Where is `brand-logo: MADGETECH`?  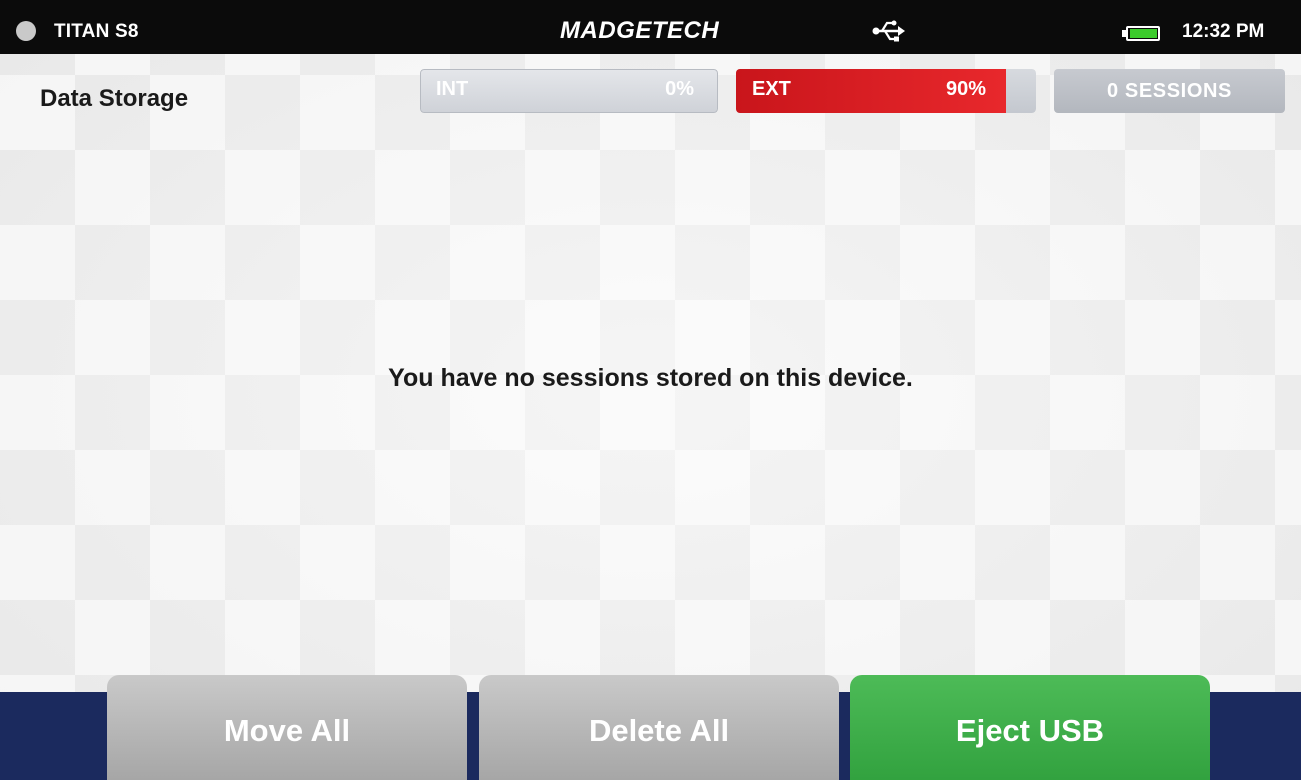
brand-logo: MADGETECH is located at coordinates (640, 30).